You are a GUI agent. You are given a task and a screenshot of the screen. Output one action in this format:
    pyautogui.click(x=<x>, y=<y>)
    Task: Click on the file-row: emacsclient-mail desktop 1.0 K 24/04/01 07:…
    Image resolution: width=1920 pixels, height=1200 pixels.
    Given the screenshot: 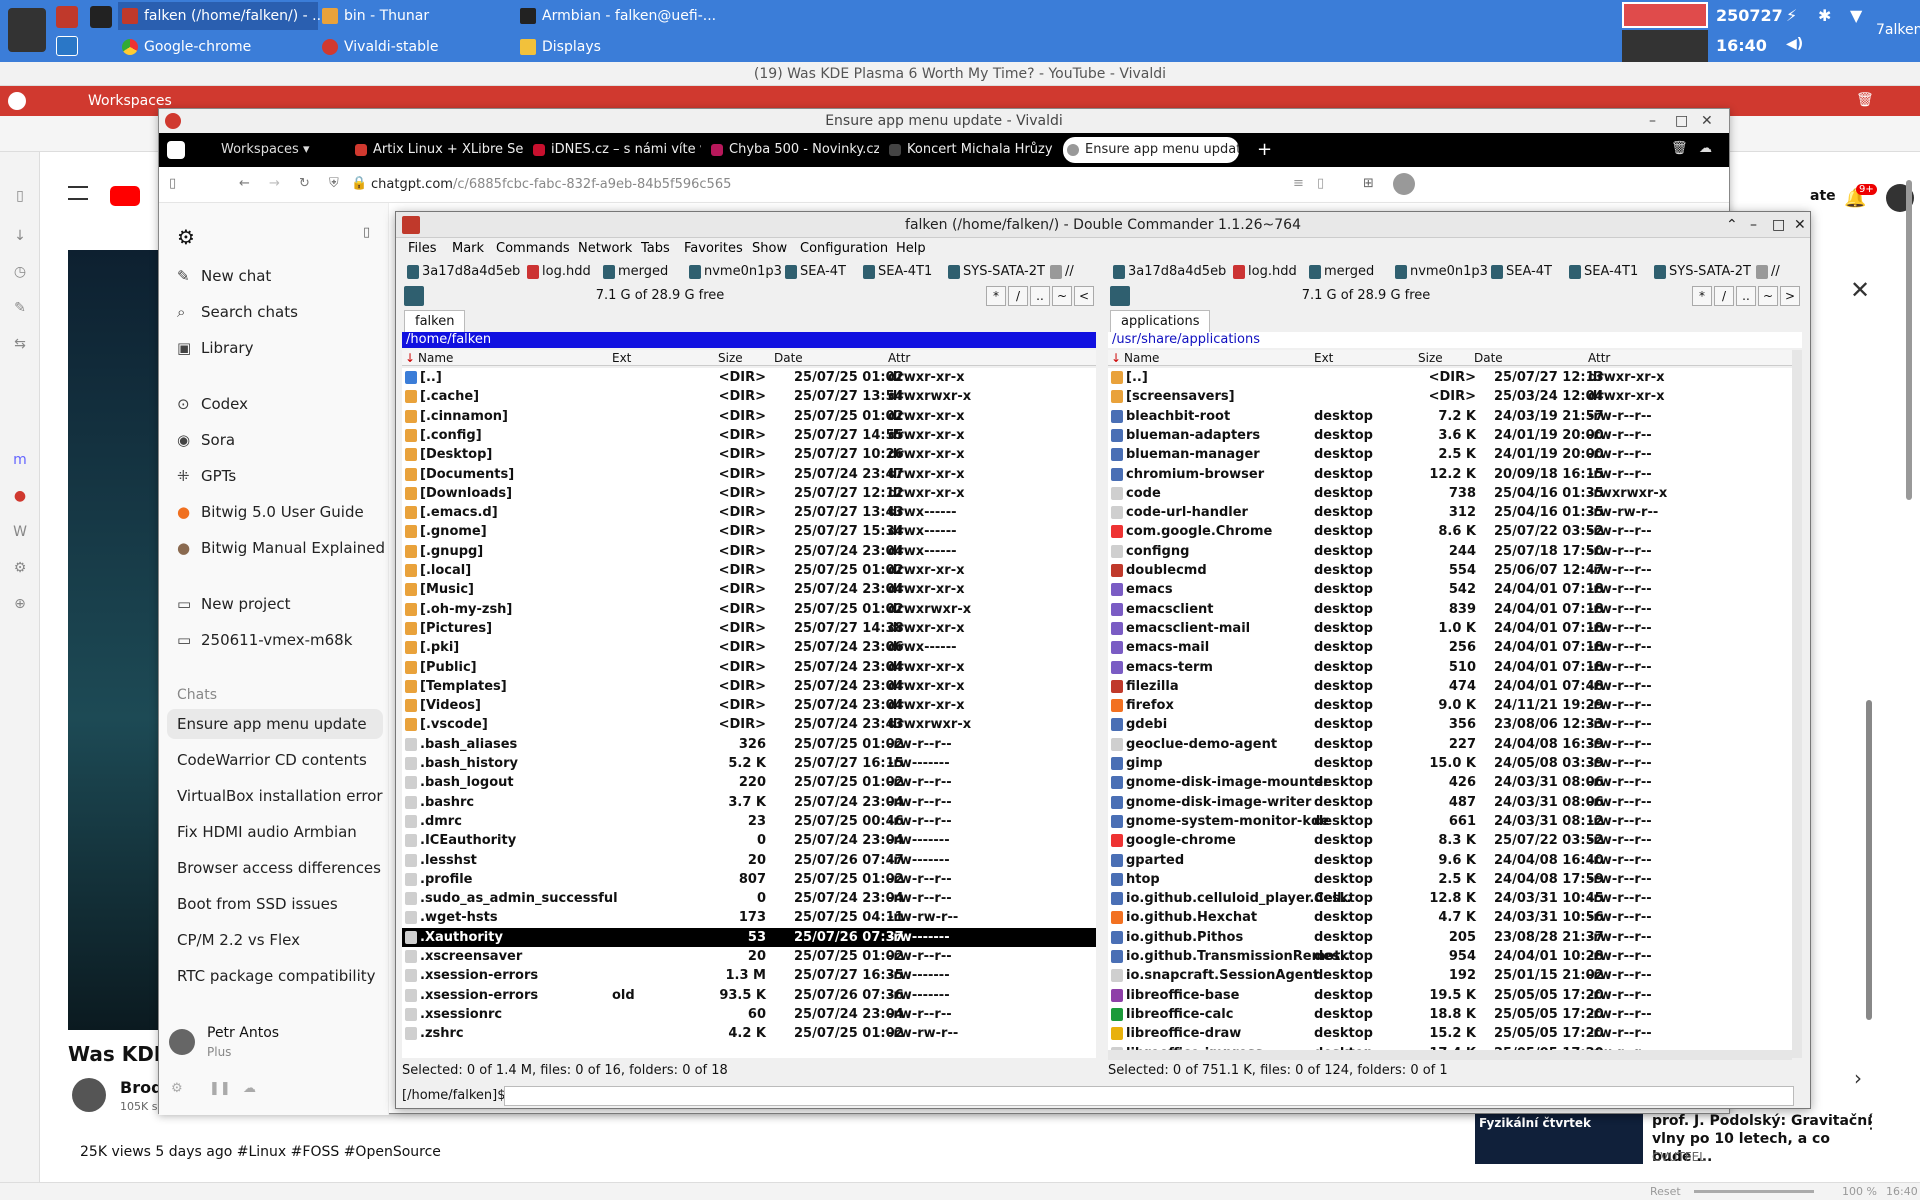 What is the action you would take?
    pyautogui.click(x=1455, y=628)
    